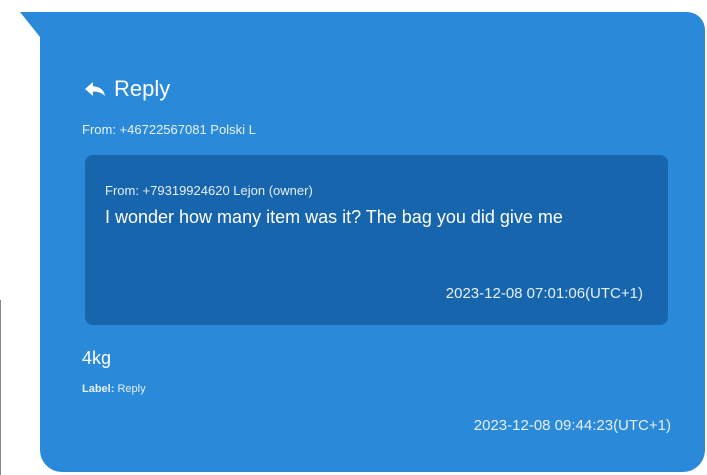 The width and height of the screenshot is (707, 475). I want to click on reply-arrow-icon, so click(95, 89).